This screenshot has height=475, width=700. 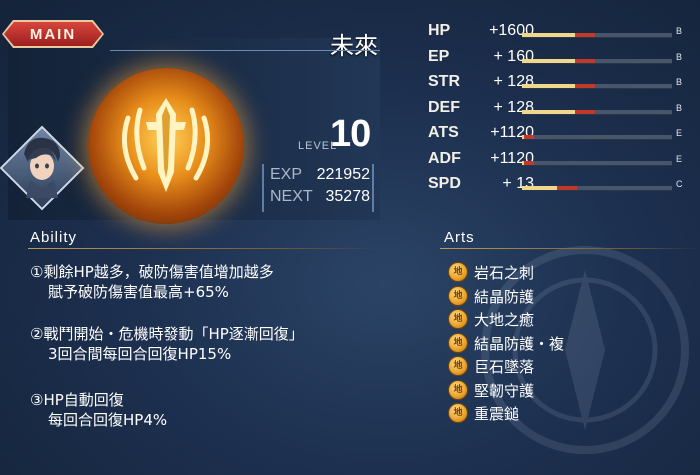 What do you see at coordinates (350, 134) in the screenshot?
I see `level-value: 10` at bounding box center [350, 134].